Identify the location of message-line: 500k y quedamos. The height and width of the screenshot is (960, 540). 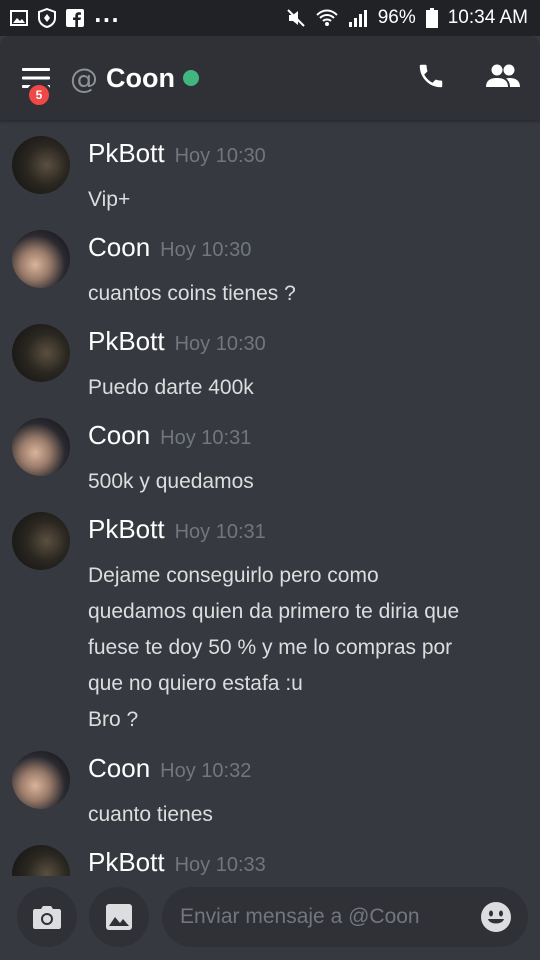
(171, 481).